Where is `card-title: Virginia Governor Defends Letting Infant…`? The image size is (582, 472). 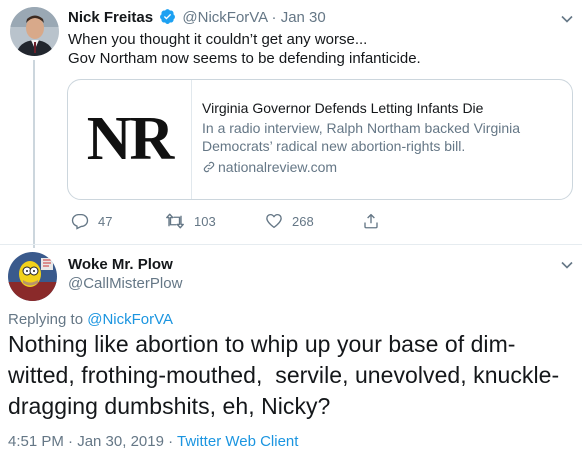
card-title: Virginia Governor Defends Letting Infant… is located at coordinates (343, 108).